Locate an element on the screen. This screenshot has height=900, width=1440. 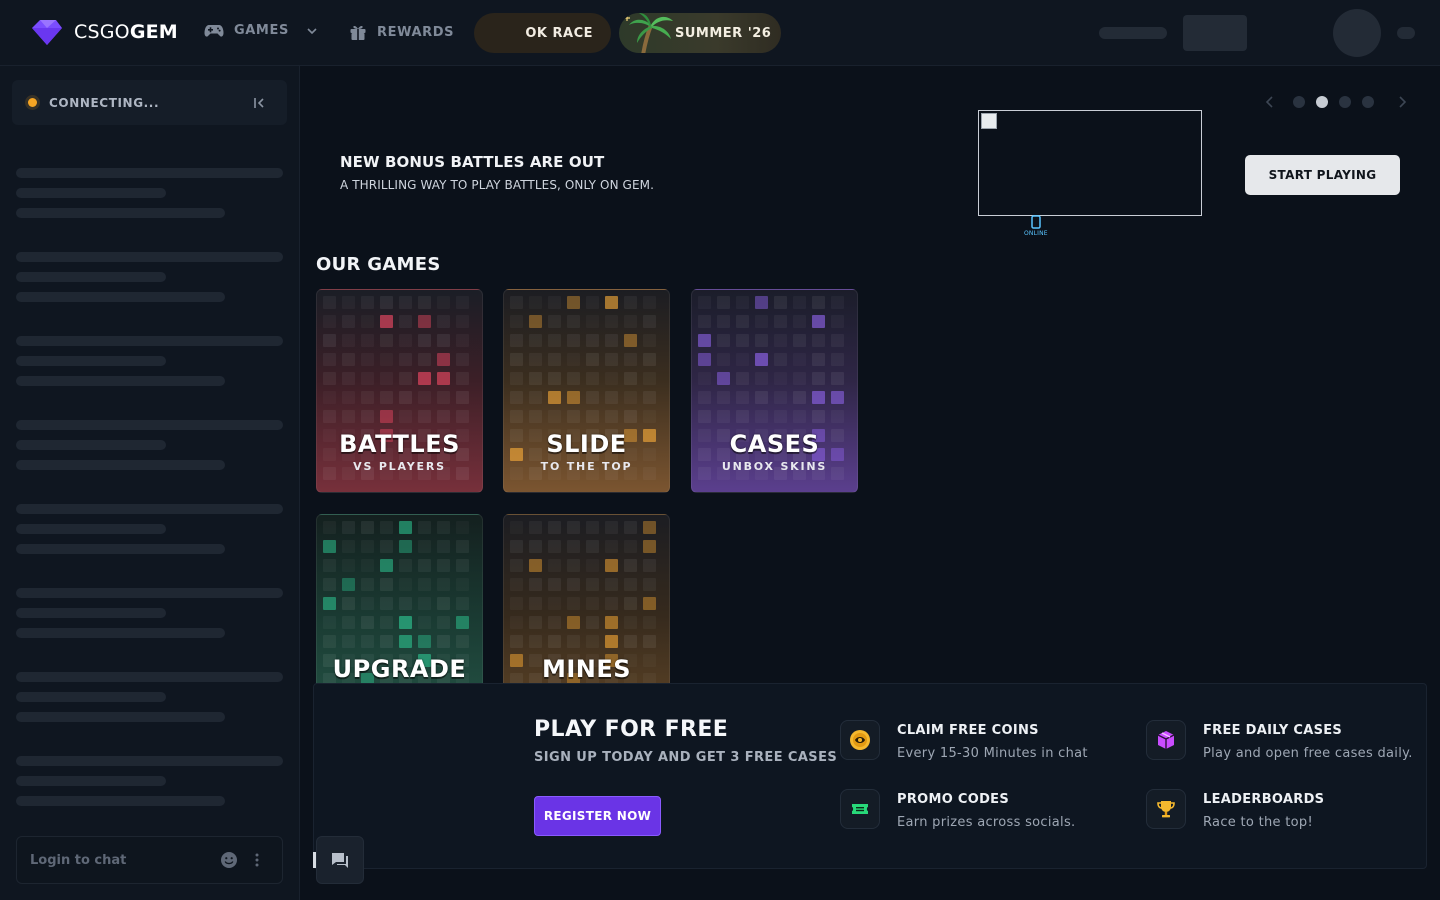
summer-label: SUMMER '26 is located at coordinates (723, 33).